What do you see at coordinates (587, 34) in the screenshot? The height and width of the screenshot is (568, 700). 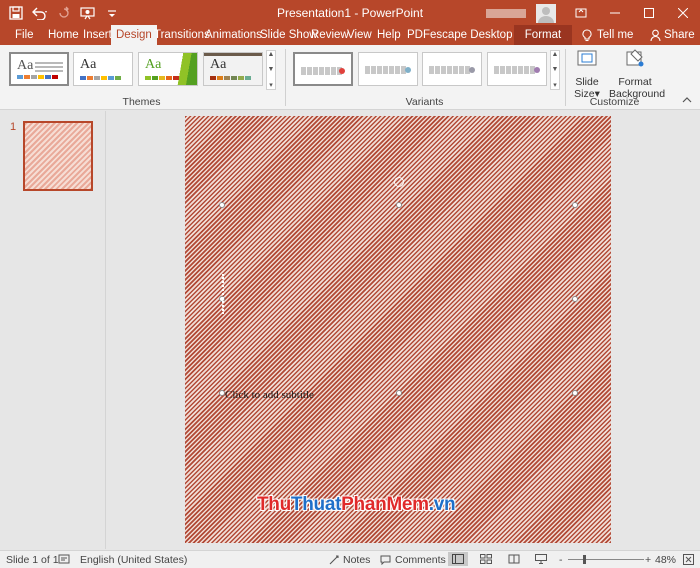 I see `lightbulb-icon` at bounding box center [587, 34].